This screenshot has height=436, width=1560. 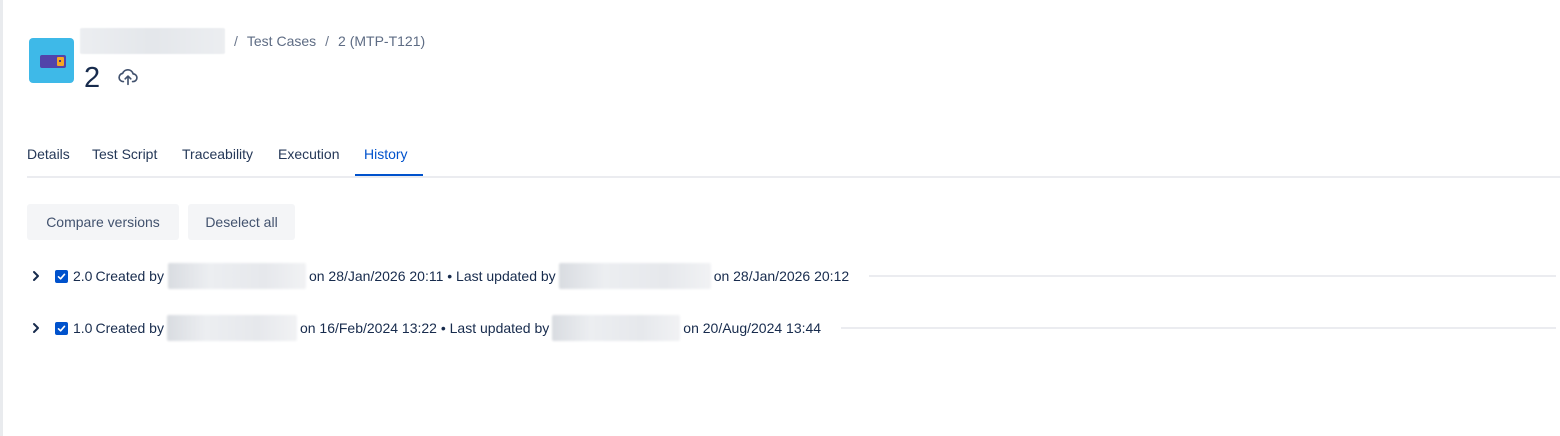 What do you see at coordinates (389, 175) in the screenshot?
I see `active-tab-indicator` at bounding box center [389, 175].